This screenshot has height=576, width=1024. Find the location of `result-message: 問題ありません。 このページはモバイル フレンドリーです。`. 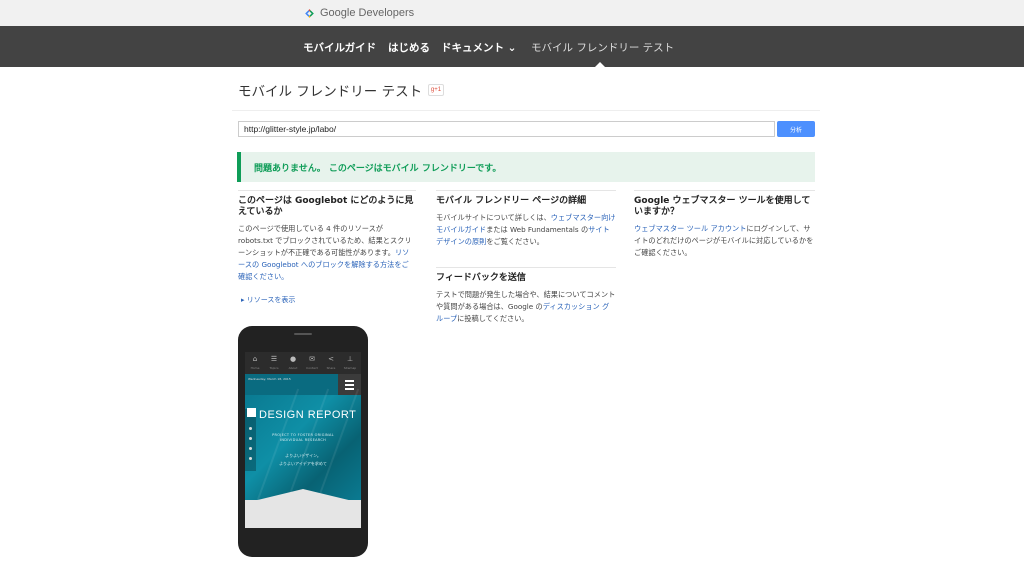

result-message: 問題ありません。 このページはモバイル フレンドリーです。 is located at coordinates (378, 168).